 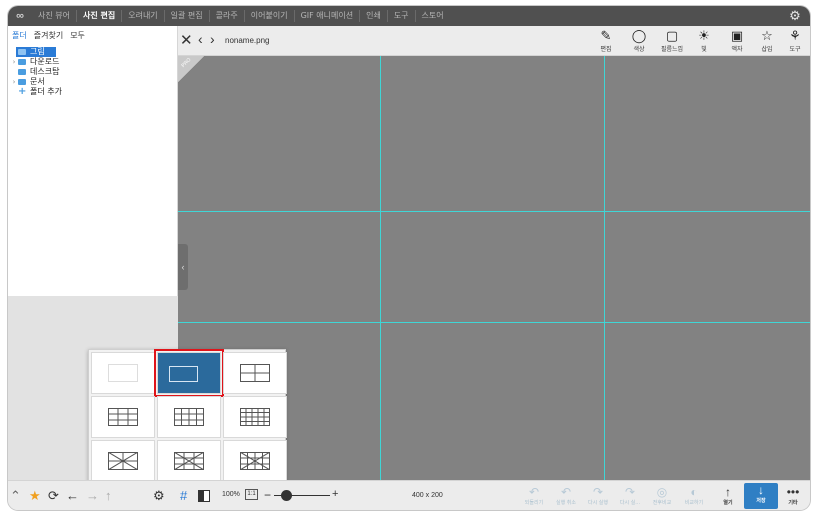 What do you see at coordinates (251, 494) in the screenshot?
I see `actual-size-button: 1:1` at bounding box center [251, 494].